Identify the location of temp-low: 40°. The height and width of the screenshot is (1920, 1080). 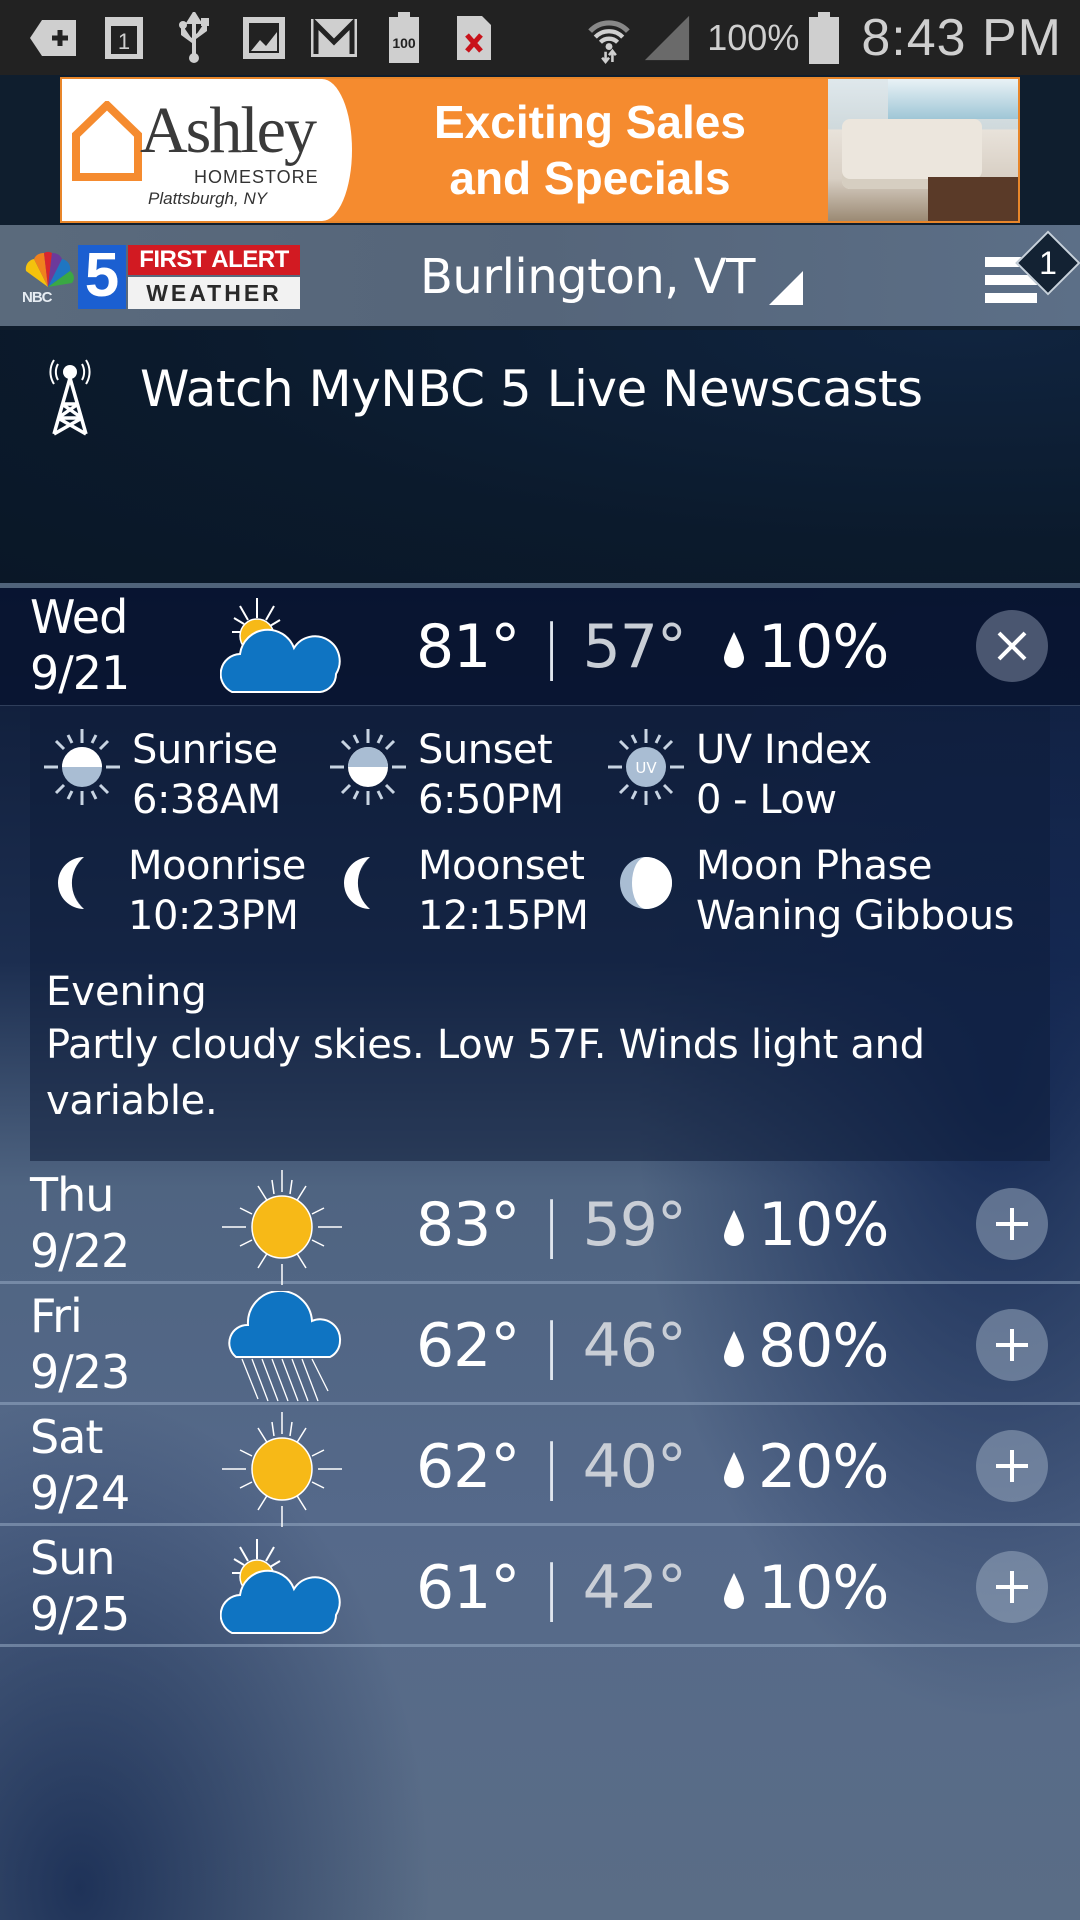
(634, 1467).